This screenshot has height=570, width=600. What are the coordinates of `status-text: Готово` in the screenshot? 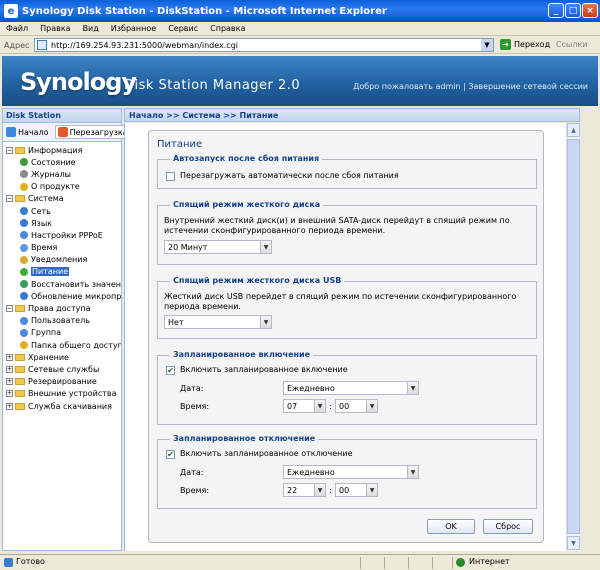 It's located at (30, 561).